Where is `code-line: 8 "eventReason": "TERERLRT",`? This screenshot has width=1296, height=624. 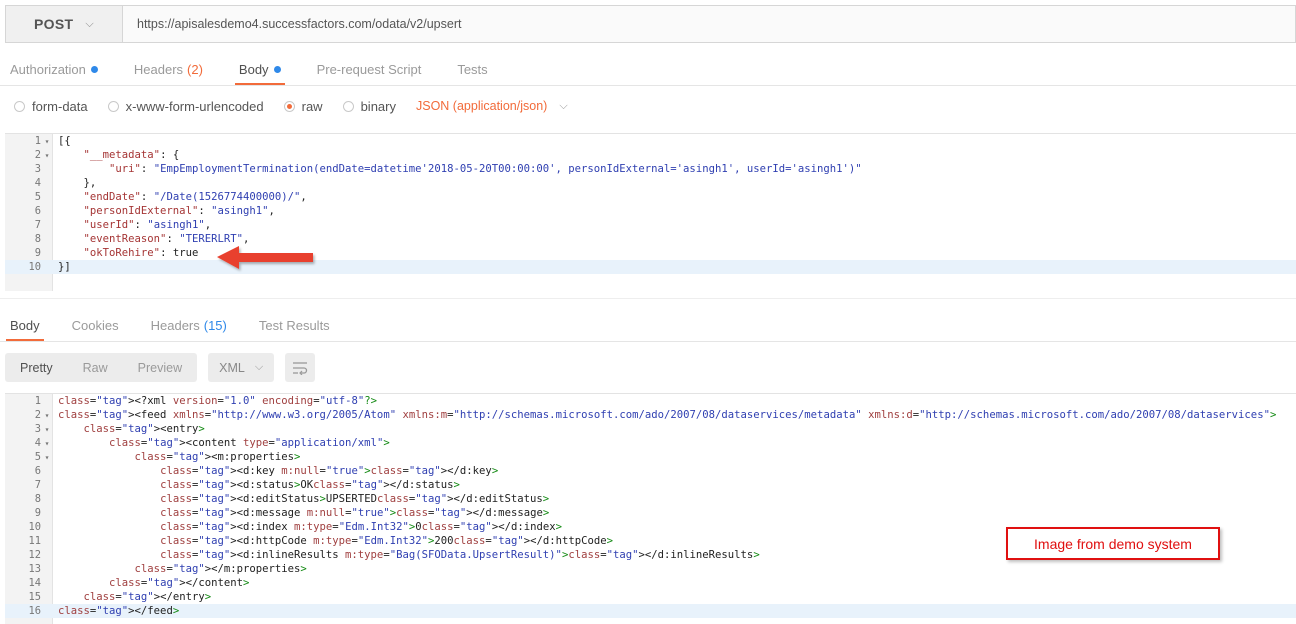 code-line: 8 "eventReason": "TERERLRT", is located at coordinates (650, 239).